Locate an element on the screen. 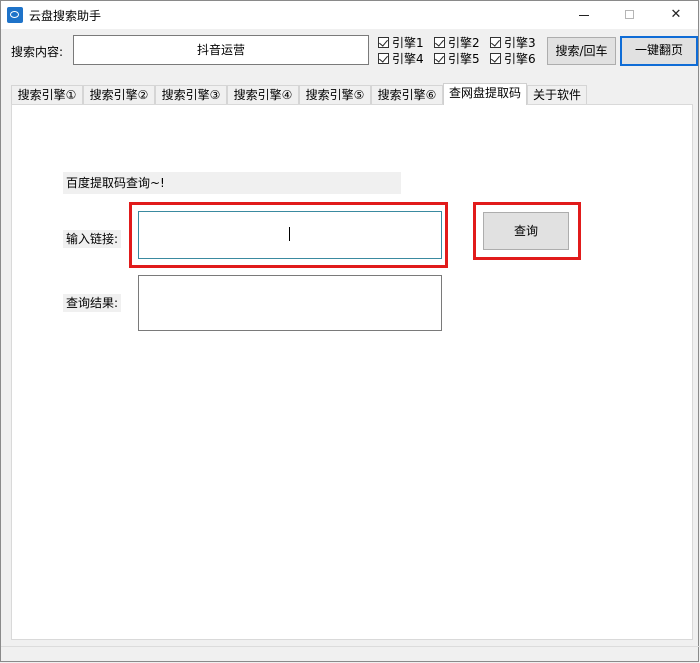 The image size is (700, 663). app-cloud-icon is located at coordinates (15, 15).